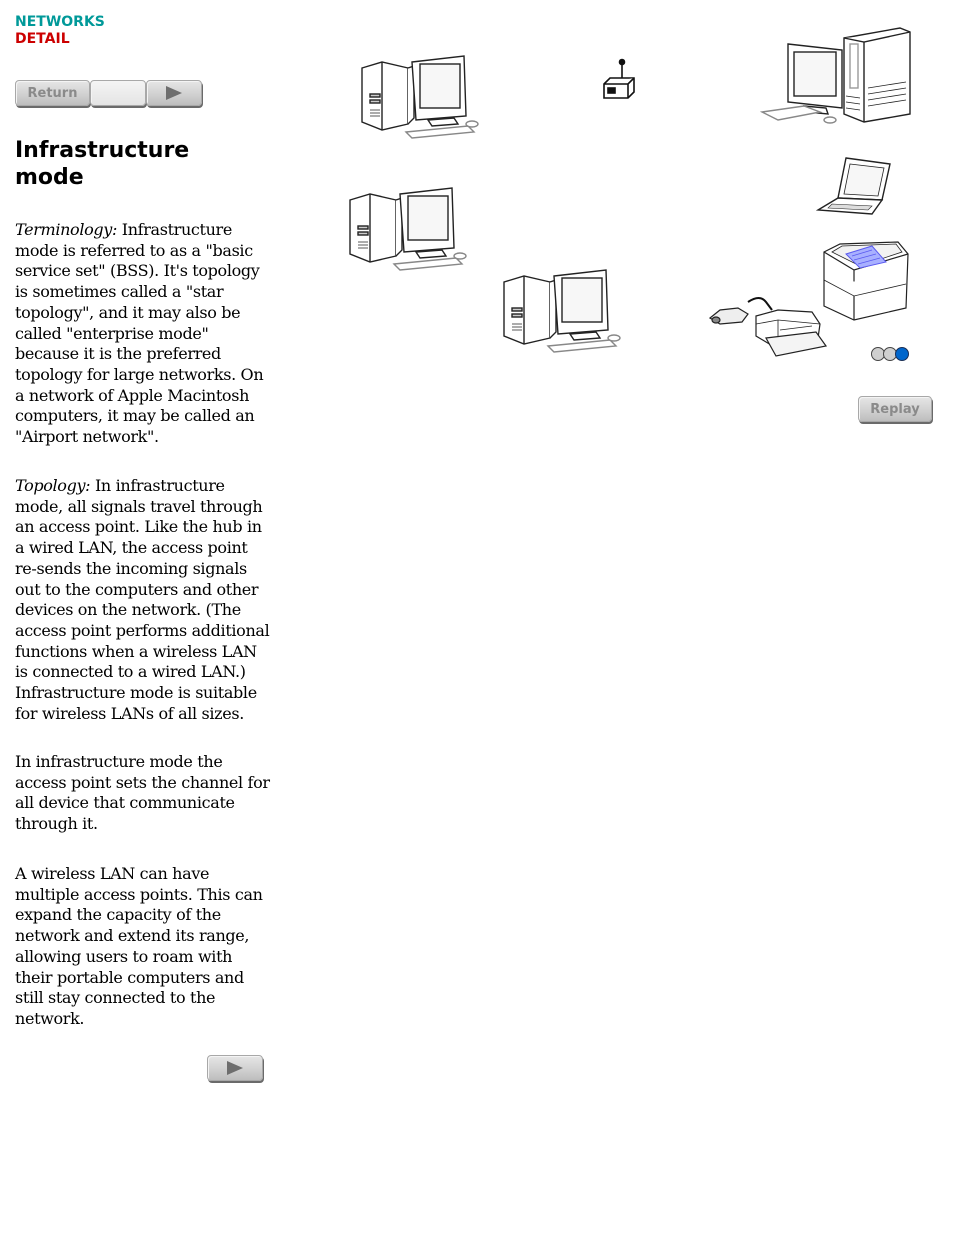 Image resolution: width=954 pixels, height=1235 pixels. I want to click on animation-progress-dots, so click(890, 354).